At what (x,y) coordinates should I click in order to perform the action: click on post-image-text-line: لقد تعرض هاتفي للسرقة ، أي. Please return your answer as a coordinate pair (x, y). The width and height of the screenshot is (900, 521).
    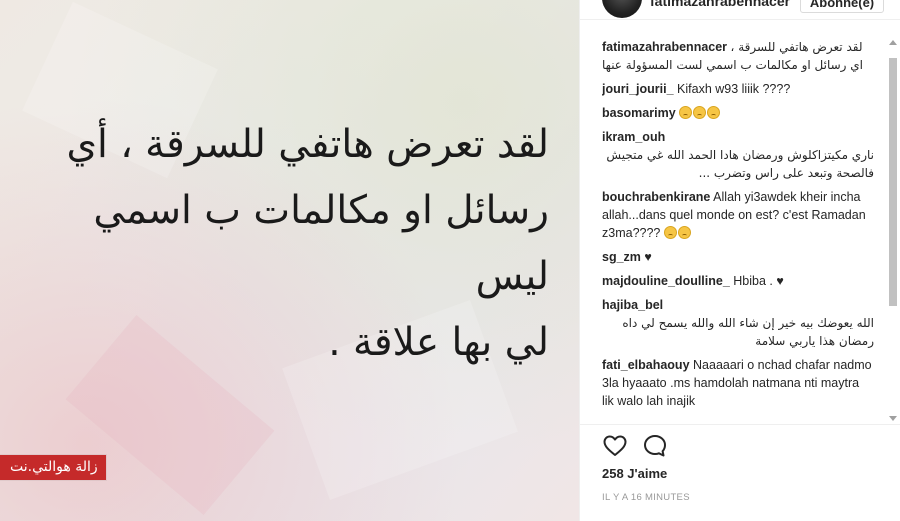
    Looking at the image, I should click on (307, 144).